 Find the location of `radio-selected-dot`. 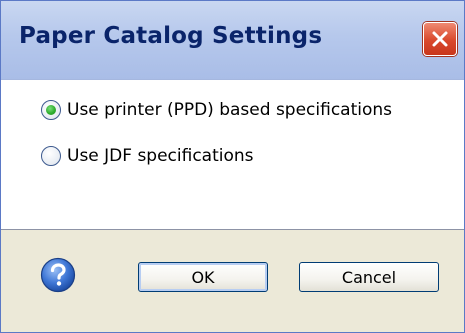

radio-selected-dot is located at coordinates (51, 110).